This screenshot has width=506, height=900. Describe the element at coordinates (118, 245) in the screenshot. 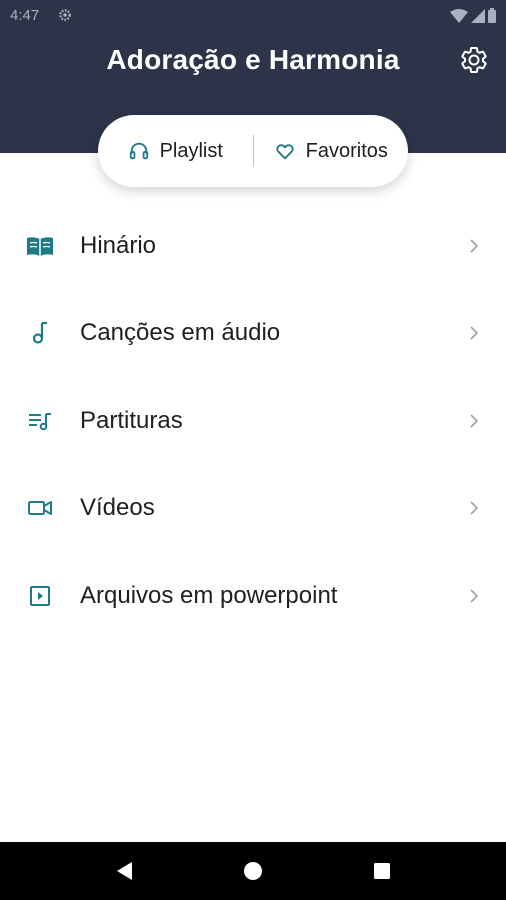

I see `menu-item-label: Hinário` at that location.